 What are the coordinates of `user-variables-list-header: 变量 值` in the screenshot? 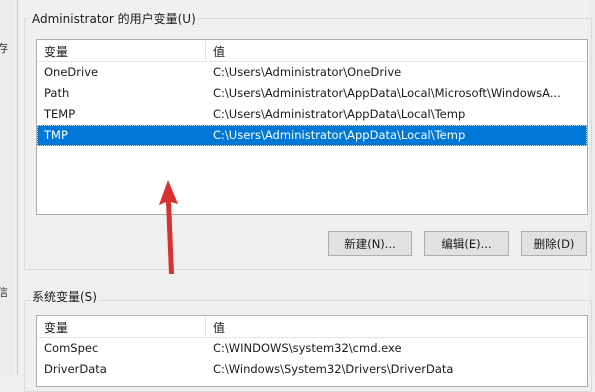 It's located at (312, 51).